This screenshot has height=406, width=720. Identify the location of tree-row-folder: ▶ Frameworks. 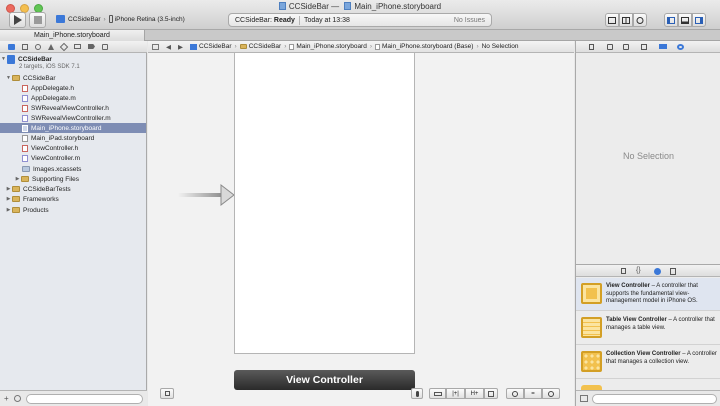
(73, 199).